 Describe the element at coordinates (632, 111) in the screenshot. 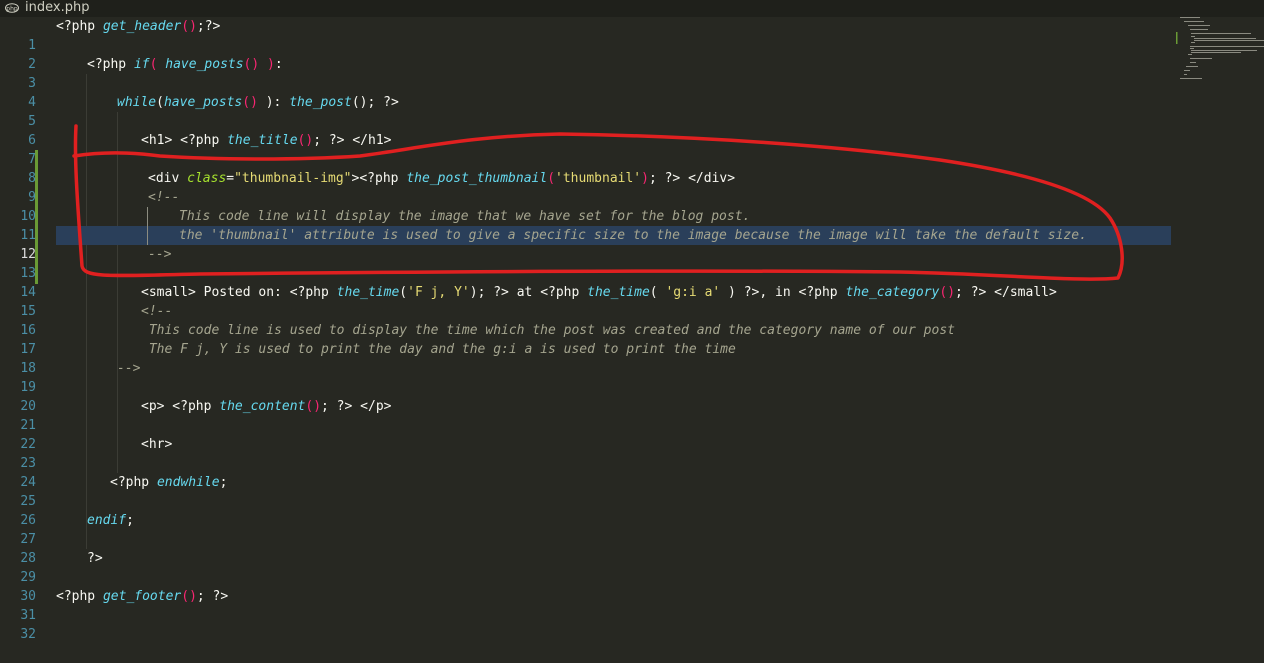

I see `code-line-5: 5 while(have_posts() ): the_post(); ?>` at that location.